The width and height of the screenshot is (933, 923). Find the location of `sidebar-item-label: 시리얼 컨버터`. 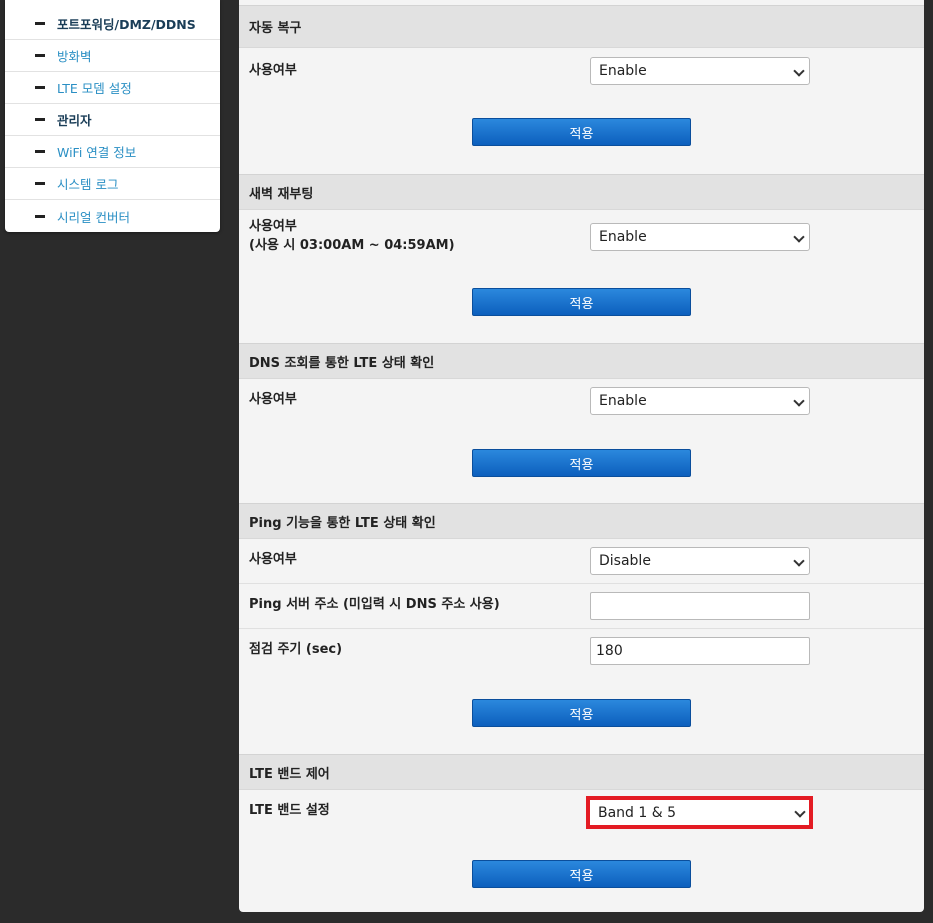

sidebar-item-label: 시리얼 컨버터 is located at coordinates (93, 217).